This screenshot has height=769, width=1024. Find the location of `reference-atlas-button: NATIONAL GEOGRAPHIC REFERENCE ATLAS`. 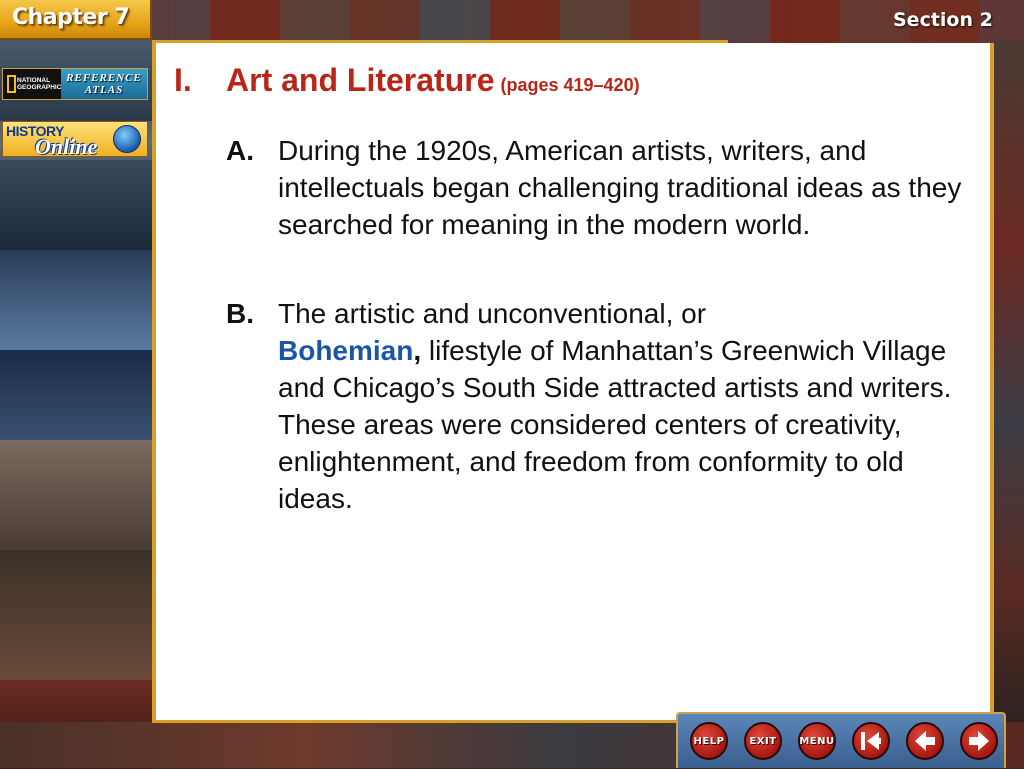

reference-atlas-button: NATIONAL GEOGRAPHIC REFERENCE ATLAS is located at coordinates (75, 84).